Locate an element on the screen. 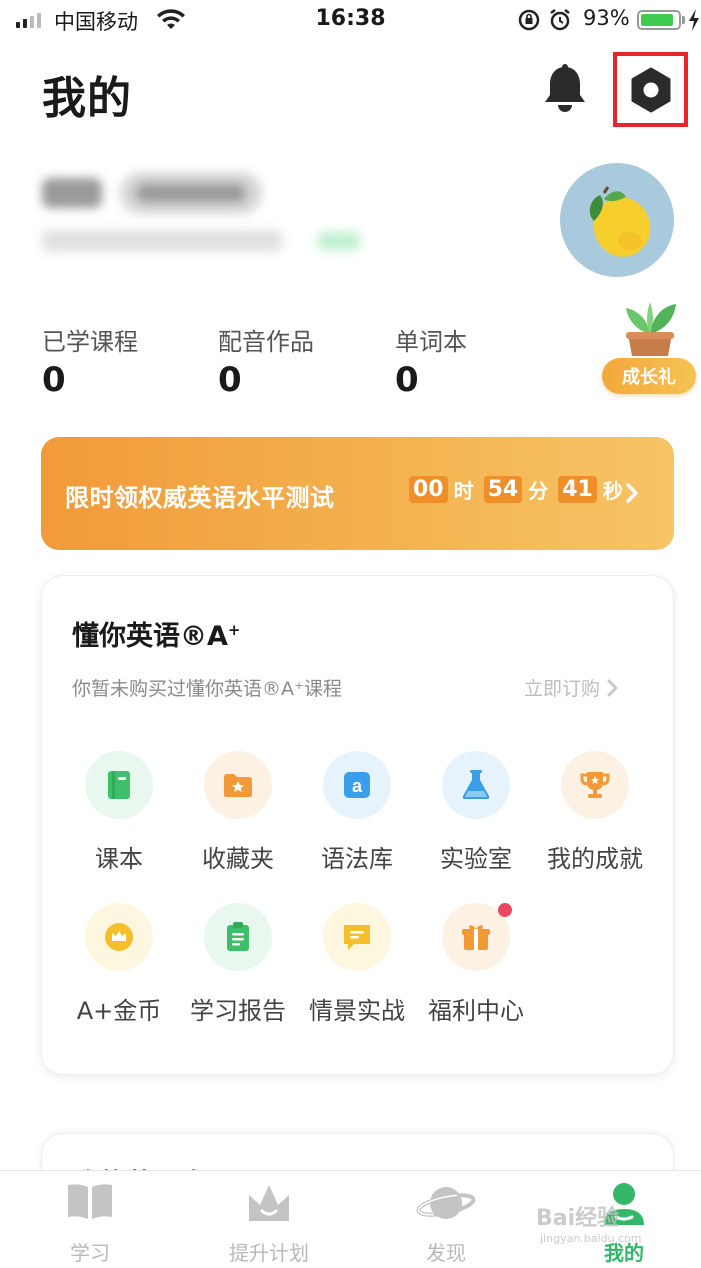 Image resolution: width=701 pixels, height=1268 pixels. svg-text: a is located at coordinates (357, 786).